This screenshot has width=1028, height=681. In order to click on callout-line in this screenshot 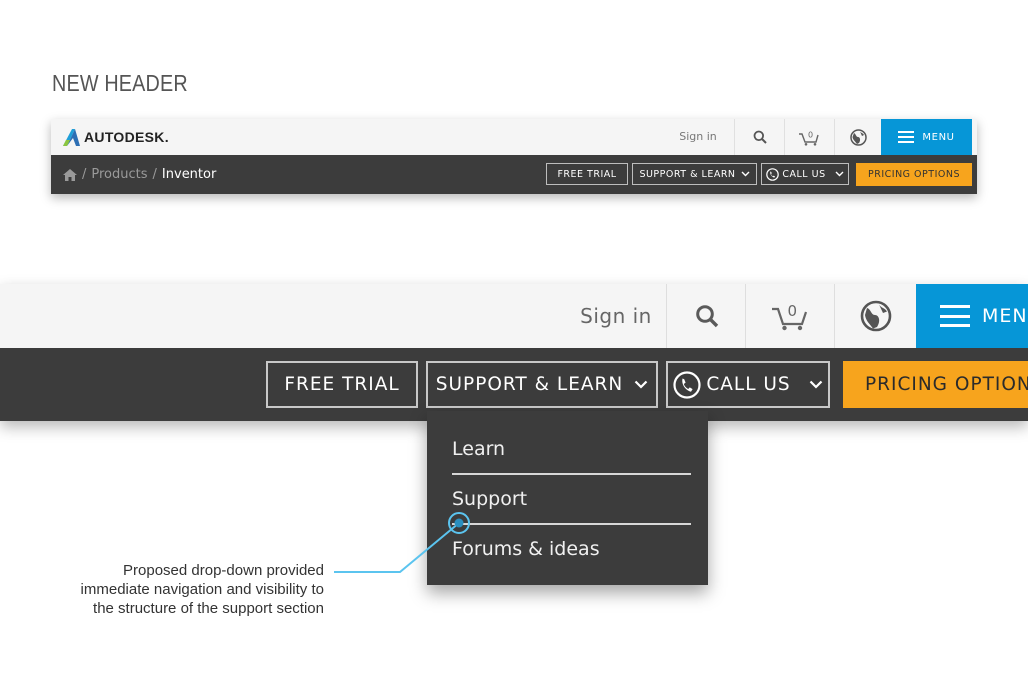, I will do `click(397, 547)`.